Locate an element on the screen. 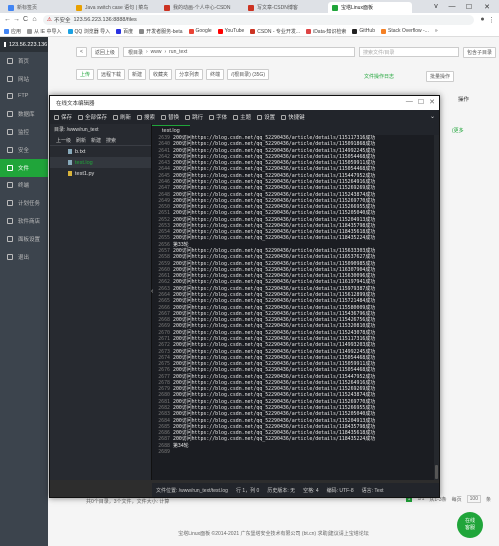 This screenshot has height=546, width=499. sidebar-item-logout: 退出 is located at coordinates (24, 257).